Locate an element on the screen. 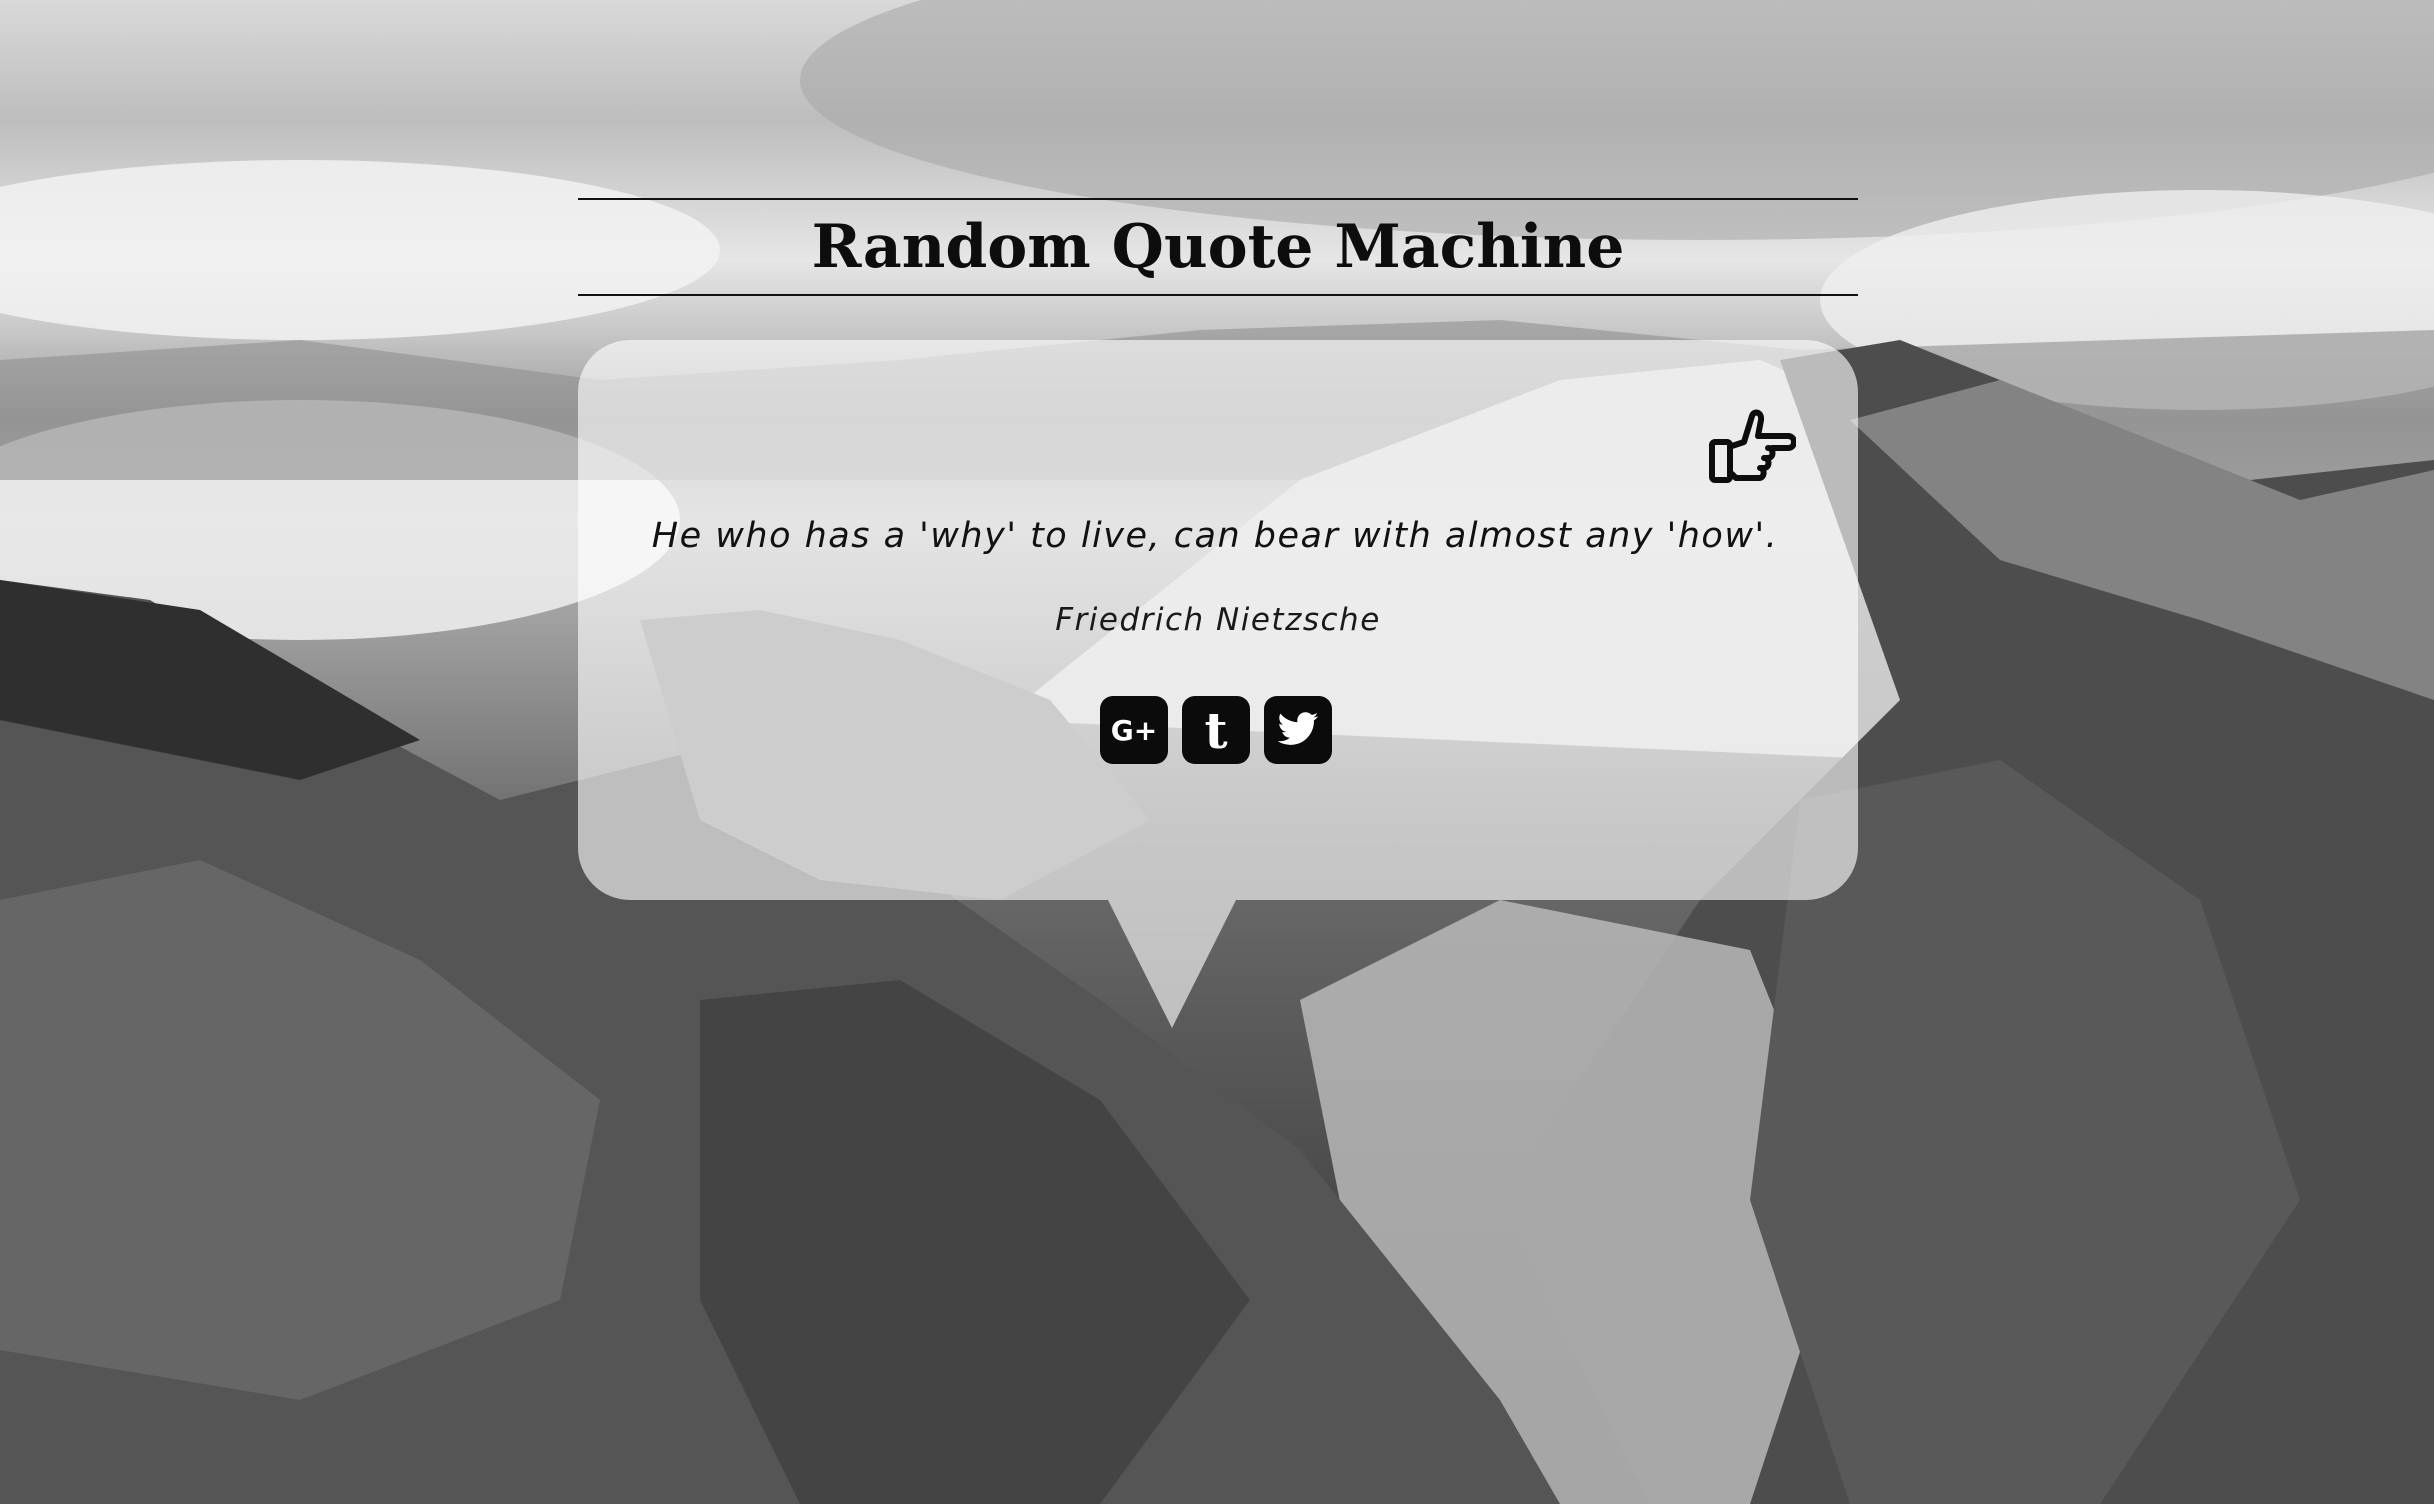 The height and width of the screenshot is (1504, 2434). hand-pointing-right-icon is located at coordinates (1753, 446).